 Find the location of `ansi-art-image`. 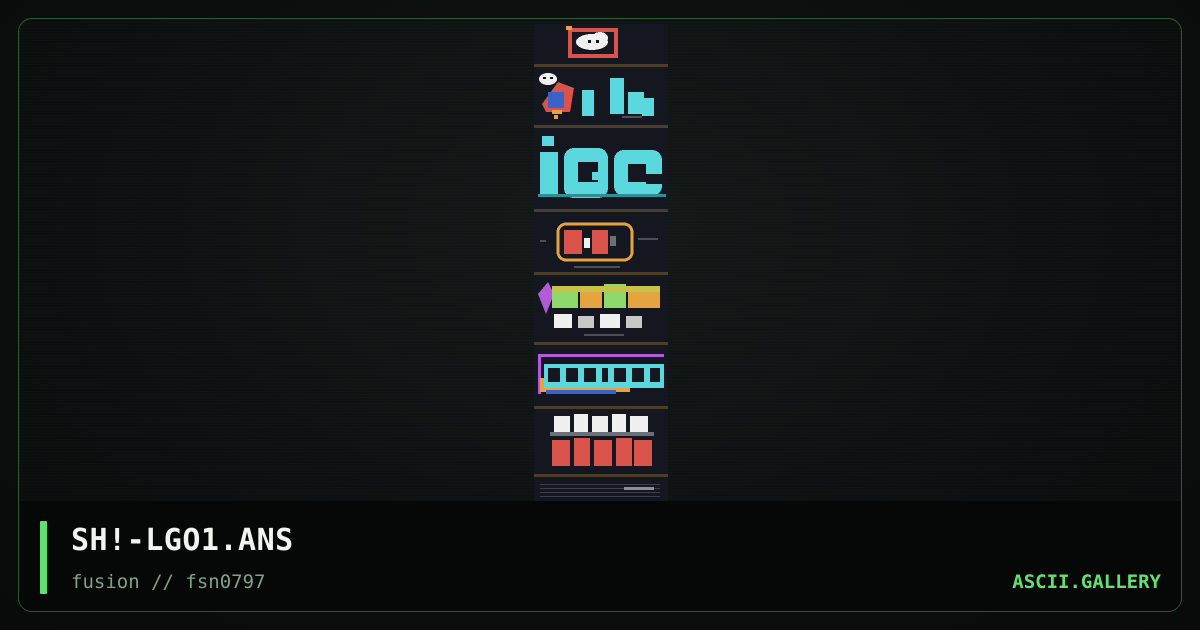

ansi-art-image is located at coordinates (601, 262).